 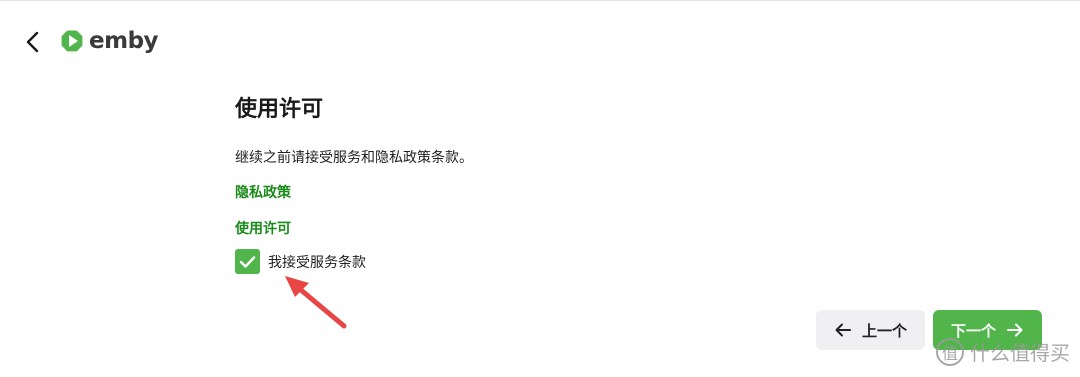 I want to click on page-title: 使用许可, so click(x=279, y=108).